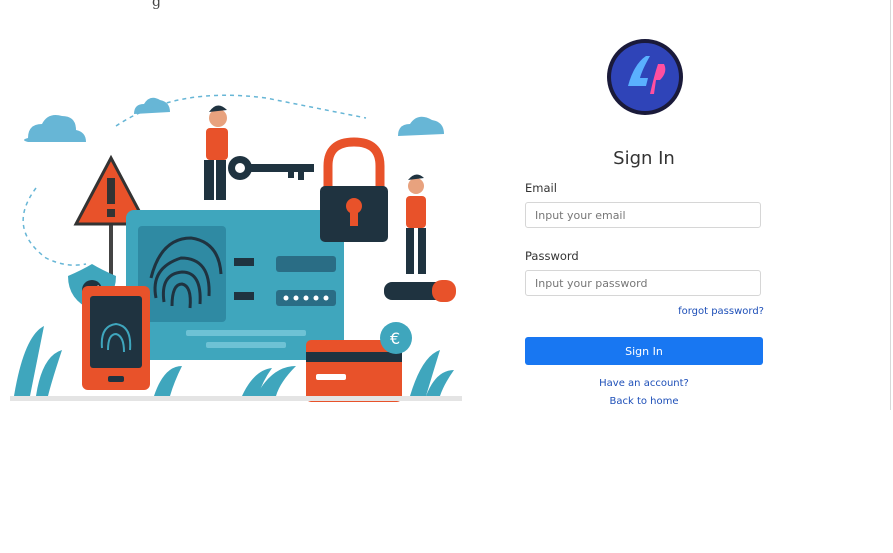  I want to click on padlock-icon, so click(354, 189).